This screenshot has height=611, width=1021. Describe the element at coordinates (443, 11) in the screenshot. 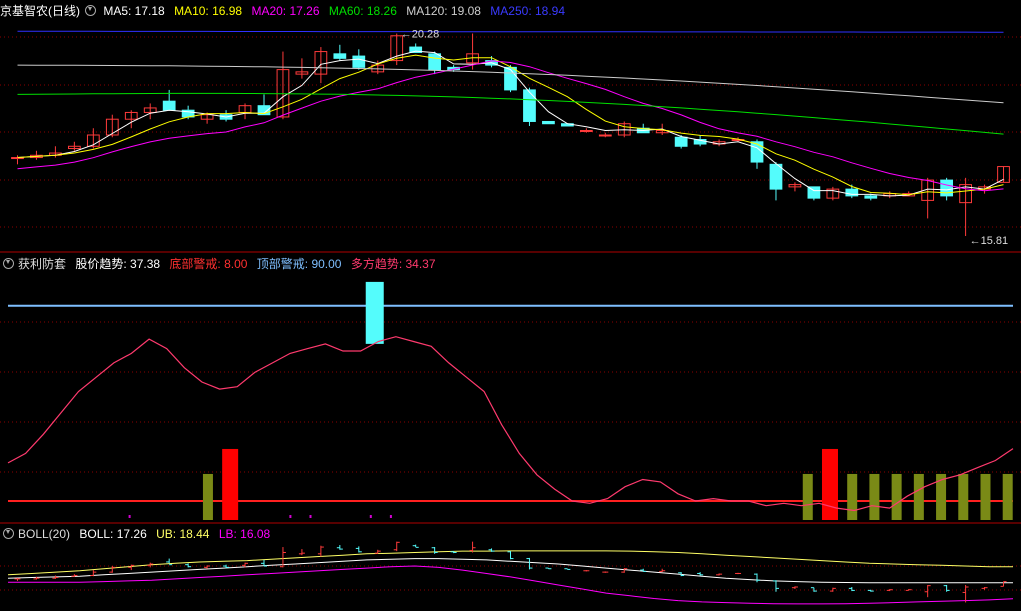

I see `ma120-label: MA120: 19.08` at that location.